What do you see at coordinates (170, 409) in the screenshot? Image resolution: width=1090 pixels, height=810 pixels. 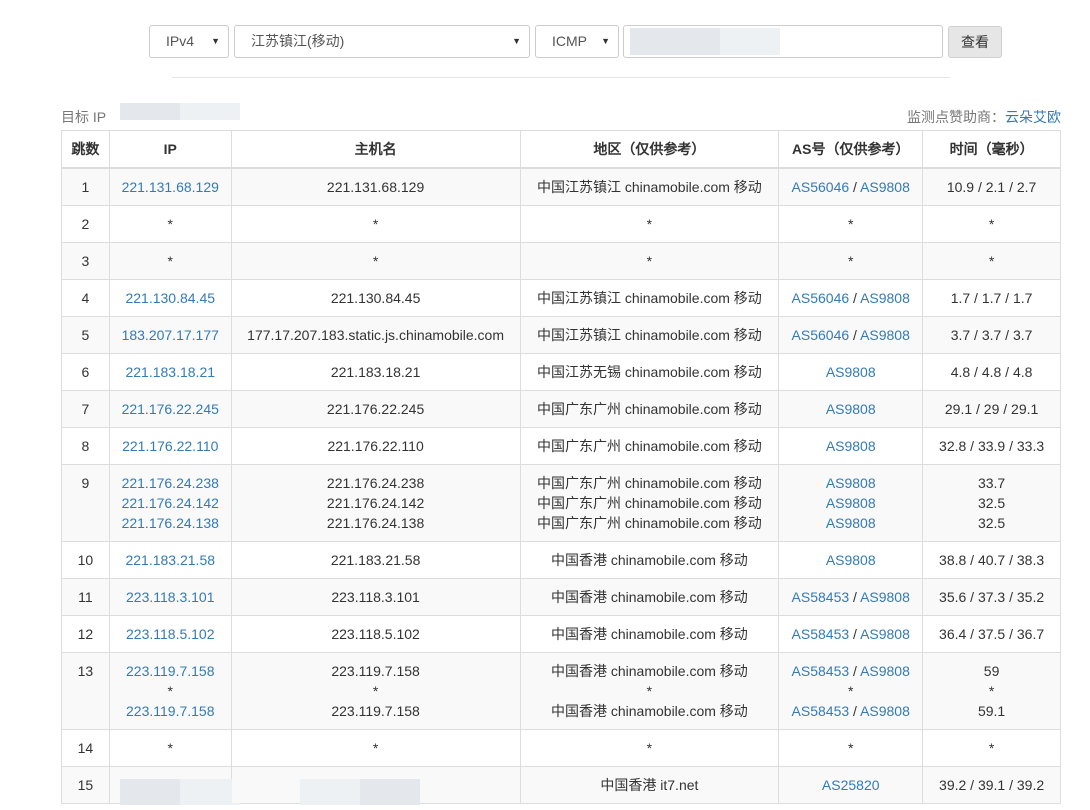 I see `ip-link: 221.176.22.245` at bounding box center [170, 409].